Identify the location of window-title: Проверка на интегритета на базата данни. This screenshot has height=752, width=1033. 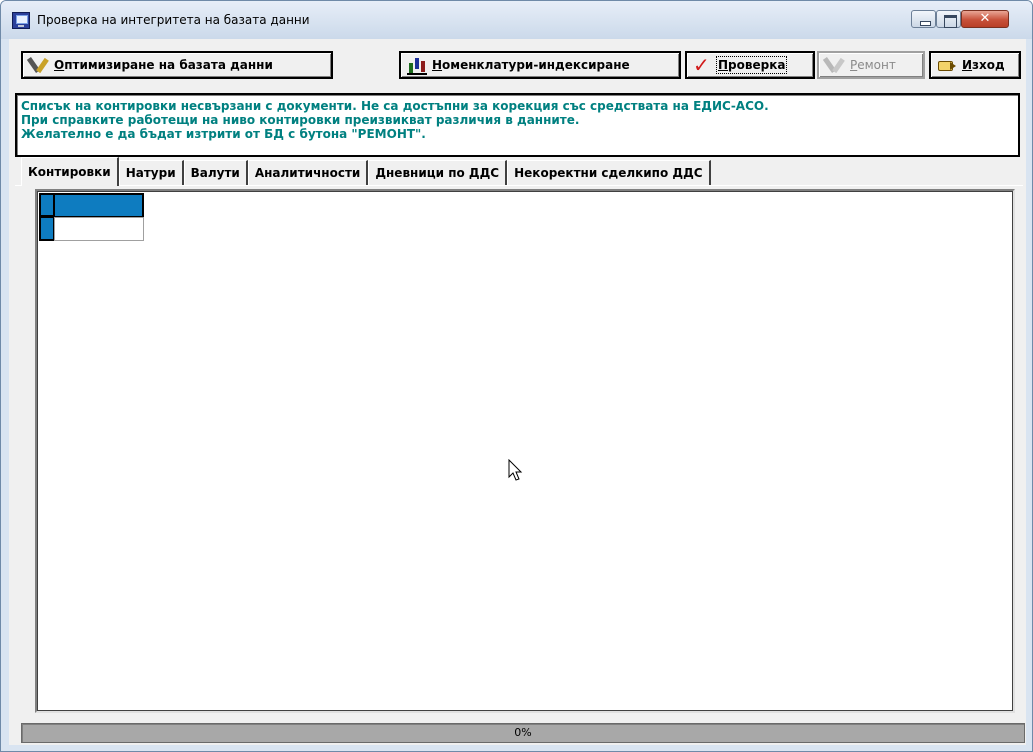
(173, 20).